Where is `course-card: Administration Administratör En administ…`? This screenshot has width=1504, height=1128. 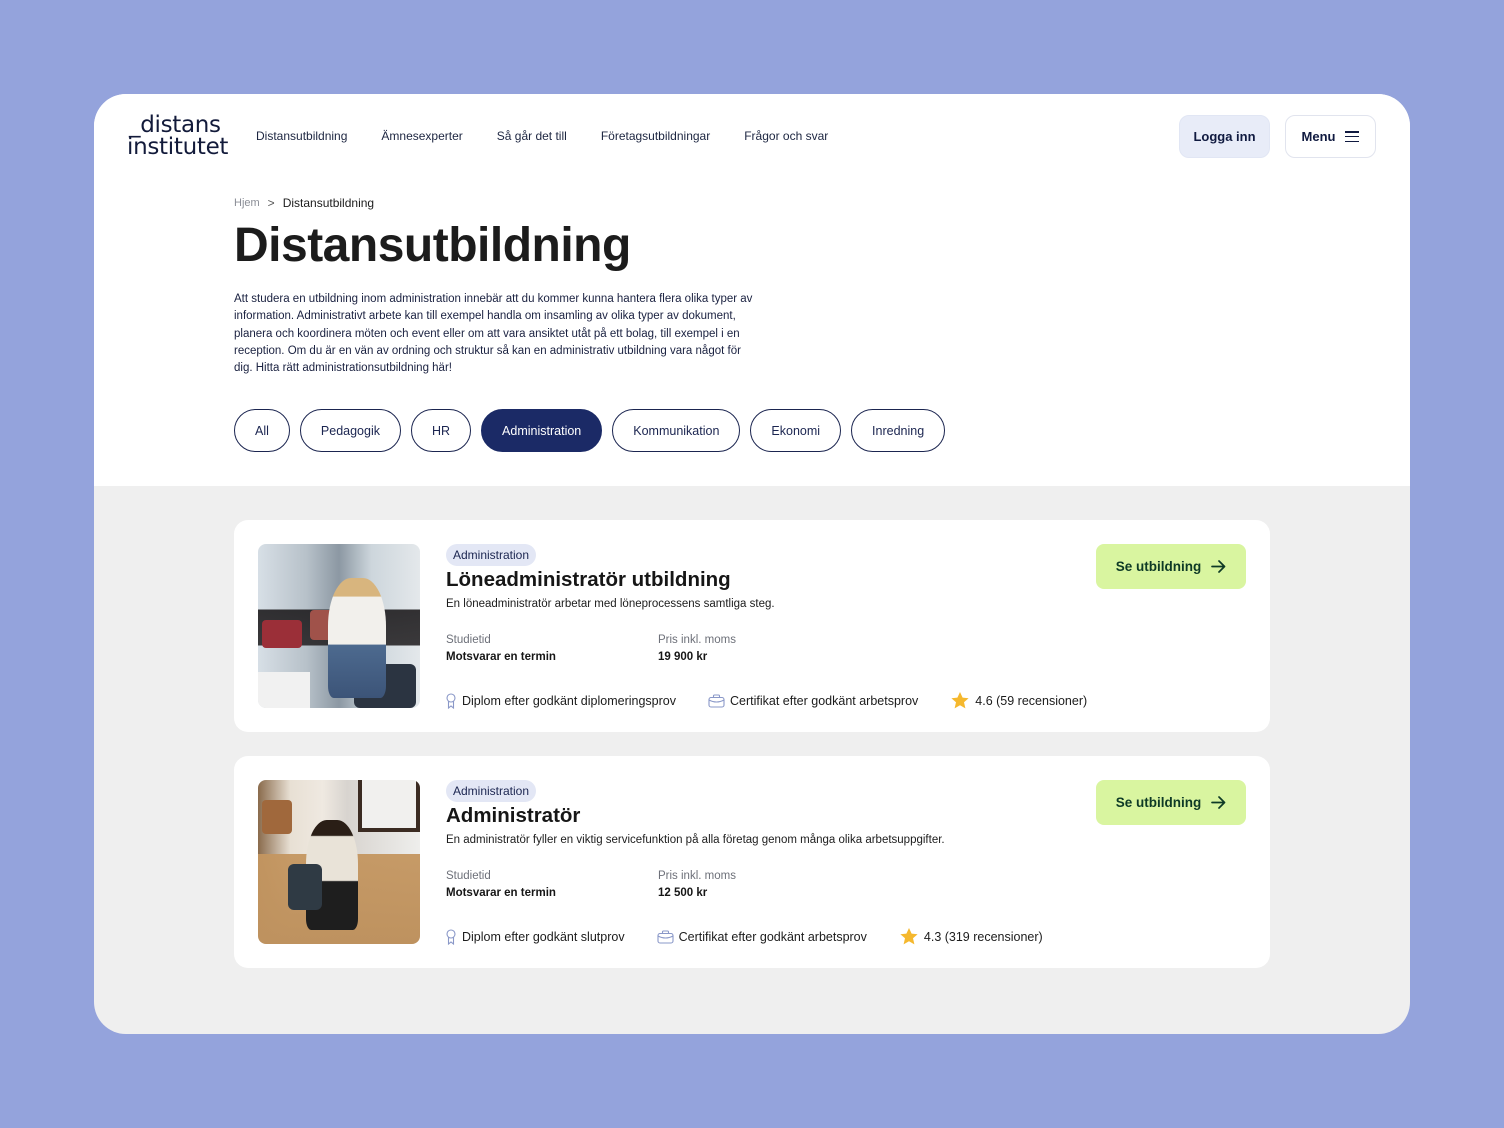 course-card: Administration Administratör En administ… is located at coordinates (752, 862).